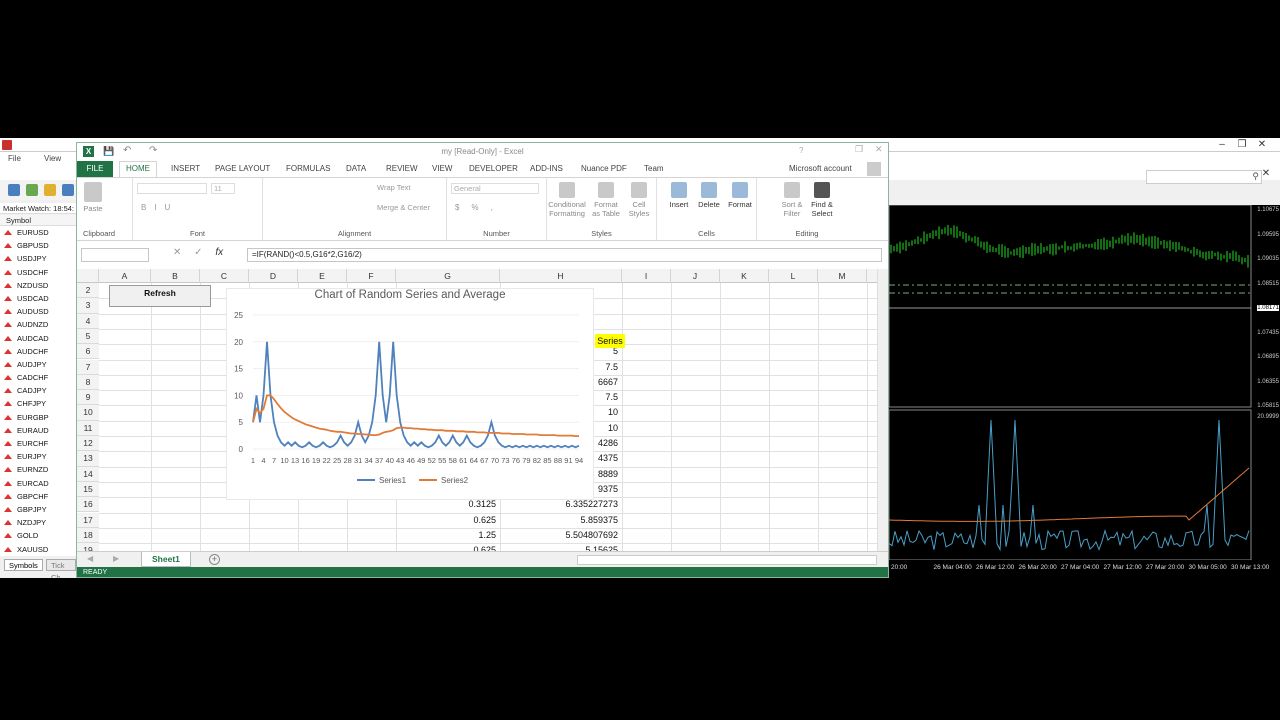  Describe the element at coordinates (646, 276) in the screenshot. I see `column-header-i: I` at that location.